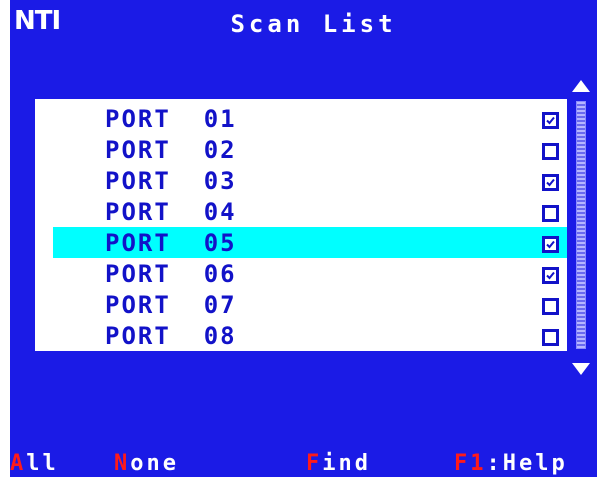  What do you see at coordinates (527, 463) in the screenshot?
I see `key-label: :Help` at bounding box center [527, 463].